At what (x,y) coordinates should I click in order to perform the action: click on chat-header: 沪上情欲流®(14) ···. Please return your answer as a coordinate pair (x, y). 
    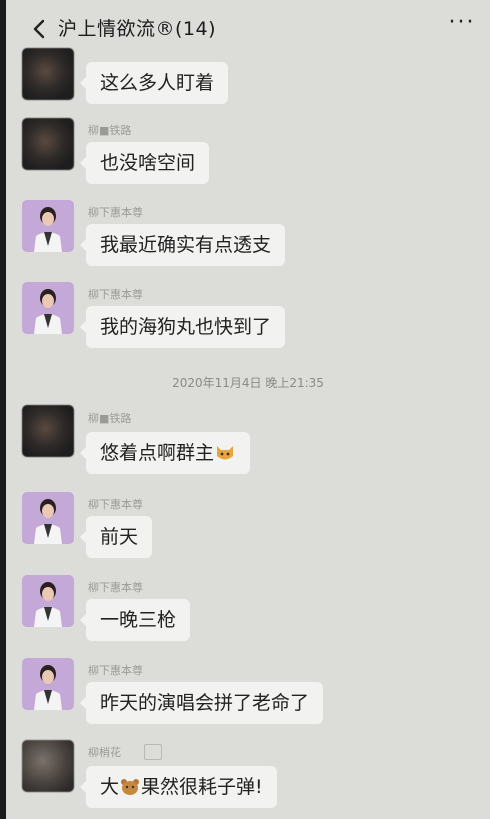
    Looking at the image, I should click on (248, 28).